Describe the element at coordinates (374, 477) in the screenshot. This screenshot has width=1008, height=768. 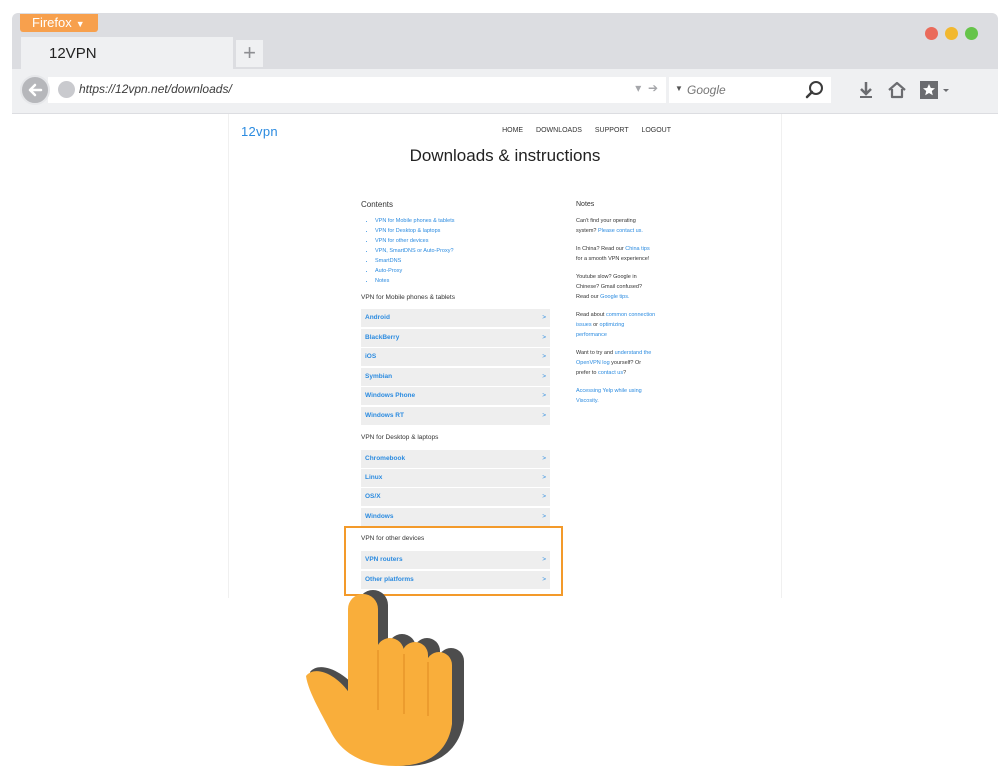
I see `download-link-label: Linux` at that location.